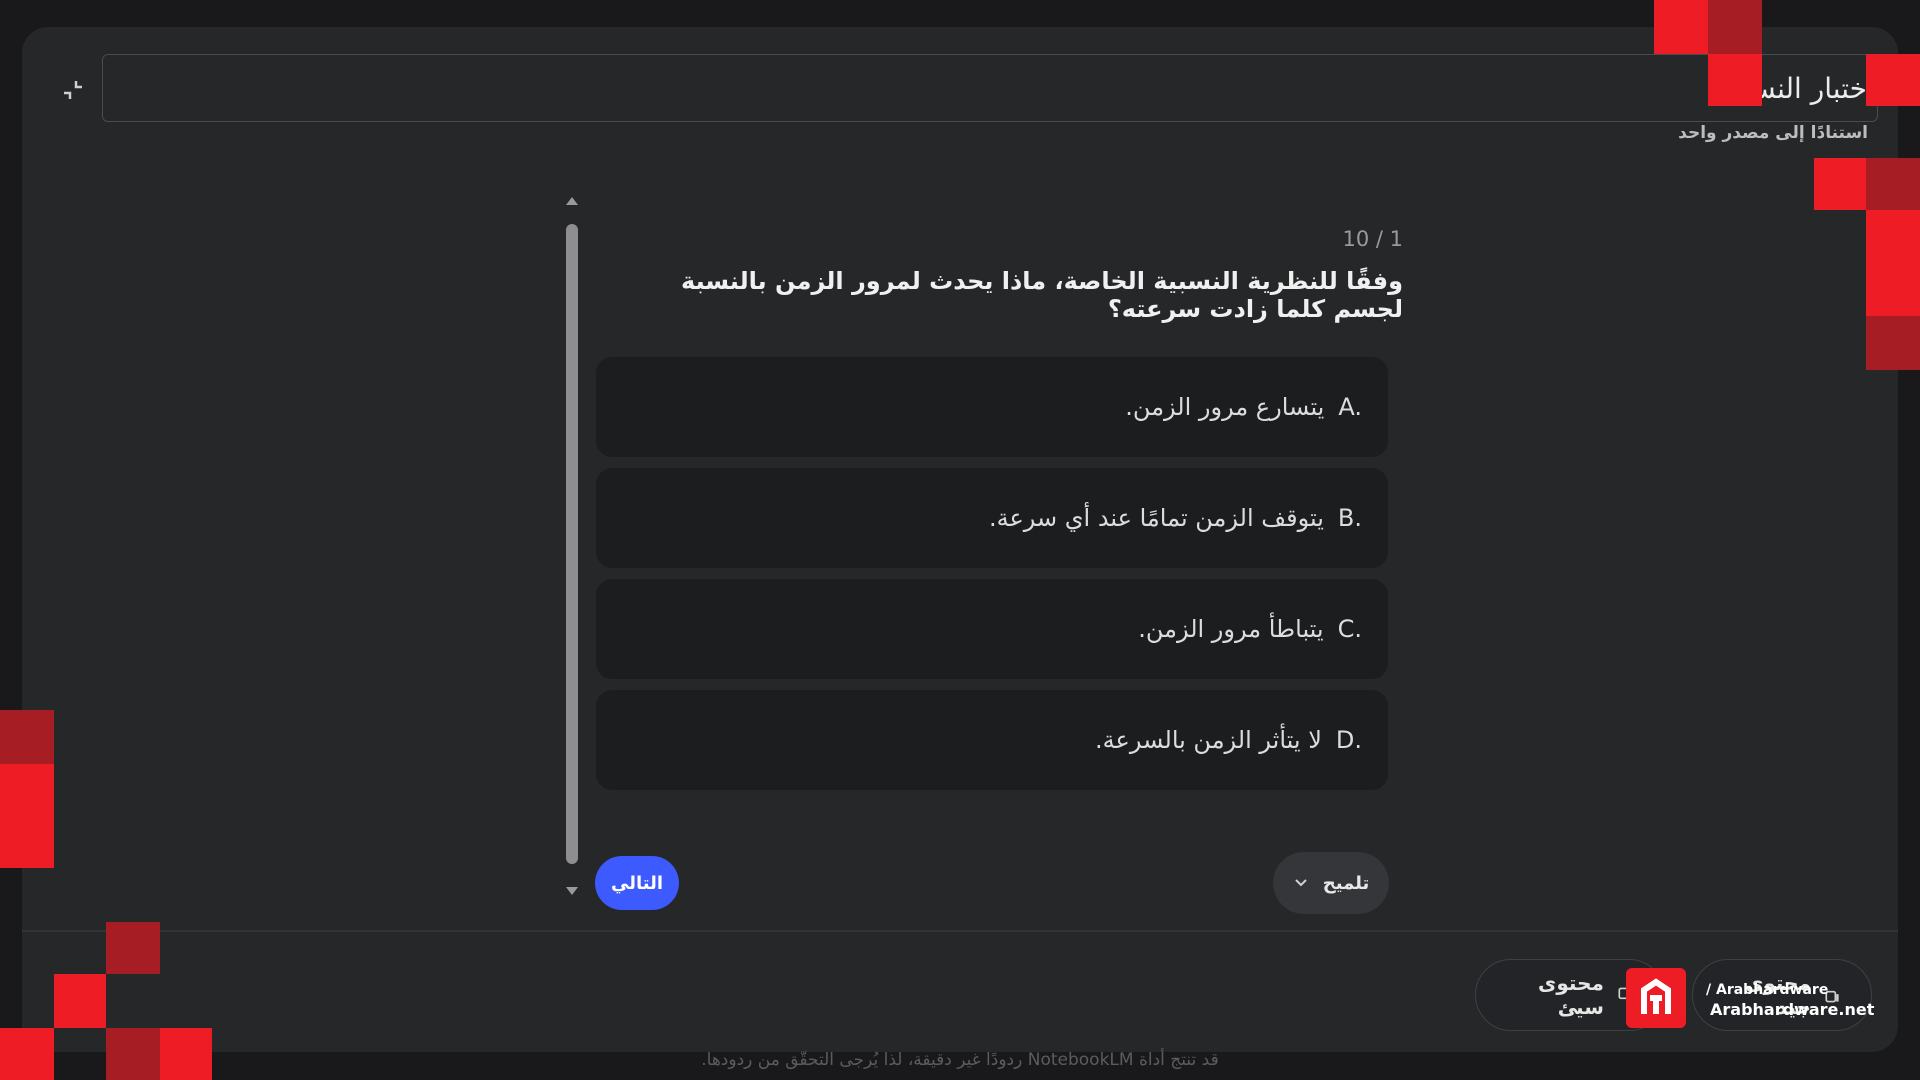  Describe the element at coordinates (1349, 629) in the screenshot. I see `option-letter: C.` at that location.